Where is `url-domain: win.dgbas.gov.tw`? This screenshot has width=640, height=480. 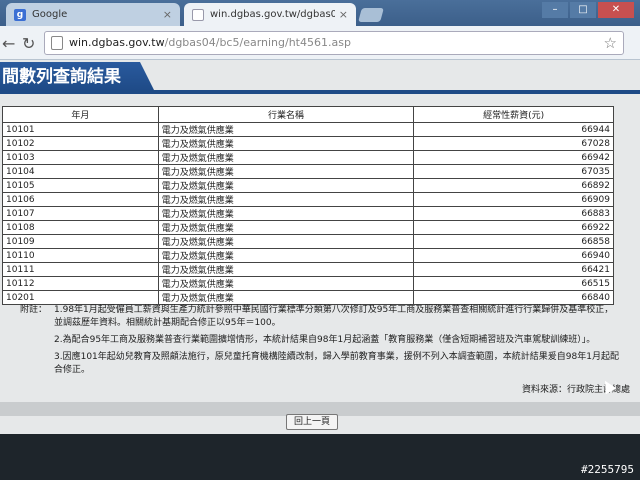
url-domain: win.dgbas.gov.tw is located at coordinates (117, 42).